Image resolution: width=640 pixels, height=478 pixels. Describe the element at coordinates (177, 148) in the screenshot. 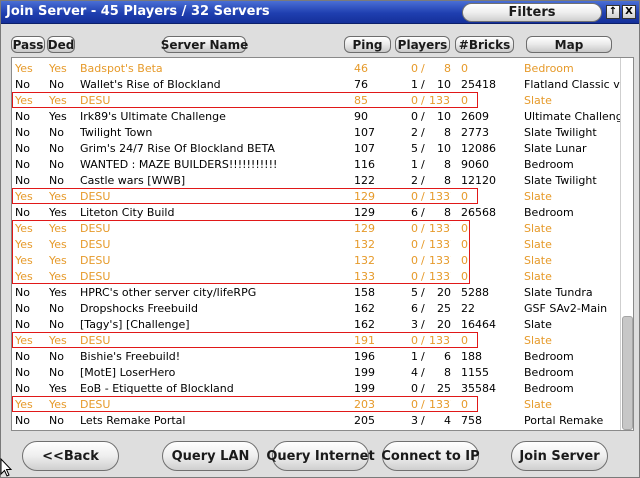

I see `cell-server-name: Grim's 24/7 Rise Of Blockland BETA` at that location.